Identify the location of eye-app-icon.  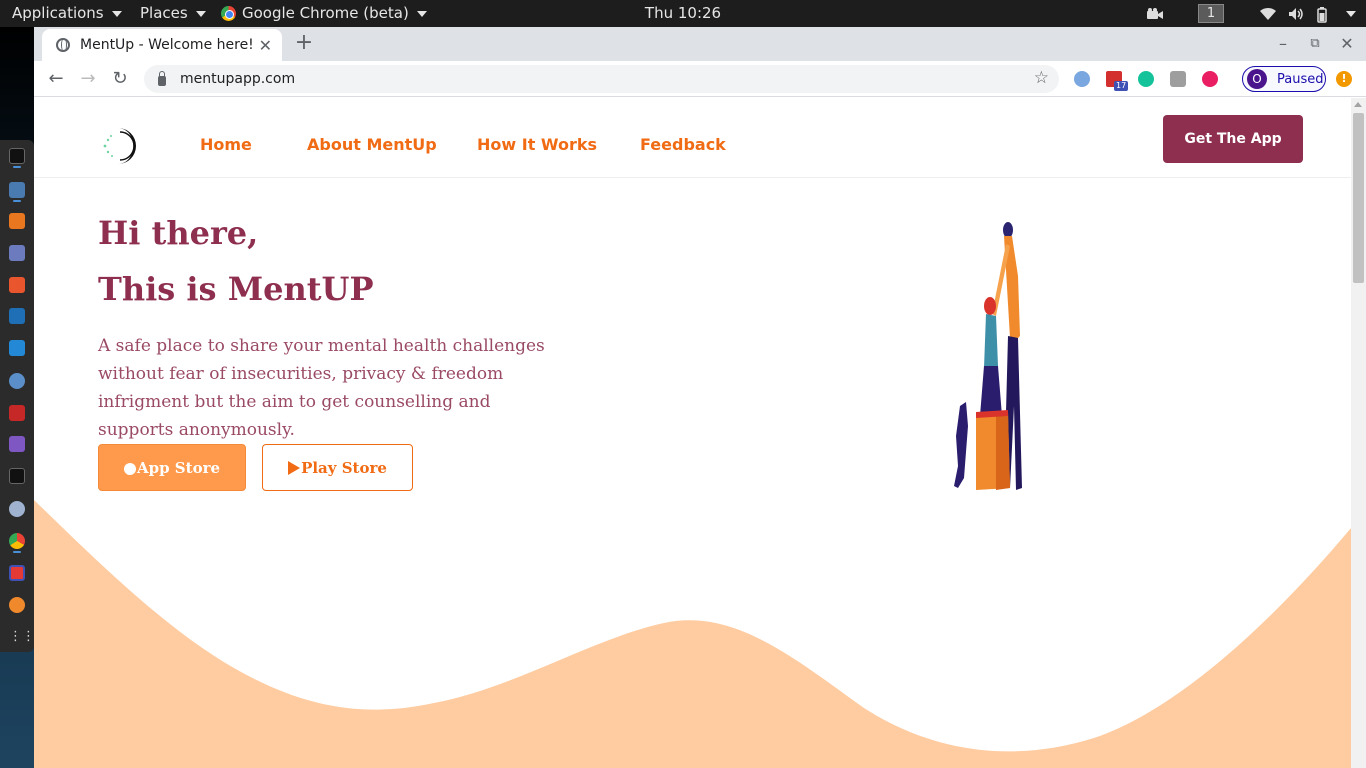
(17, 381).